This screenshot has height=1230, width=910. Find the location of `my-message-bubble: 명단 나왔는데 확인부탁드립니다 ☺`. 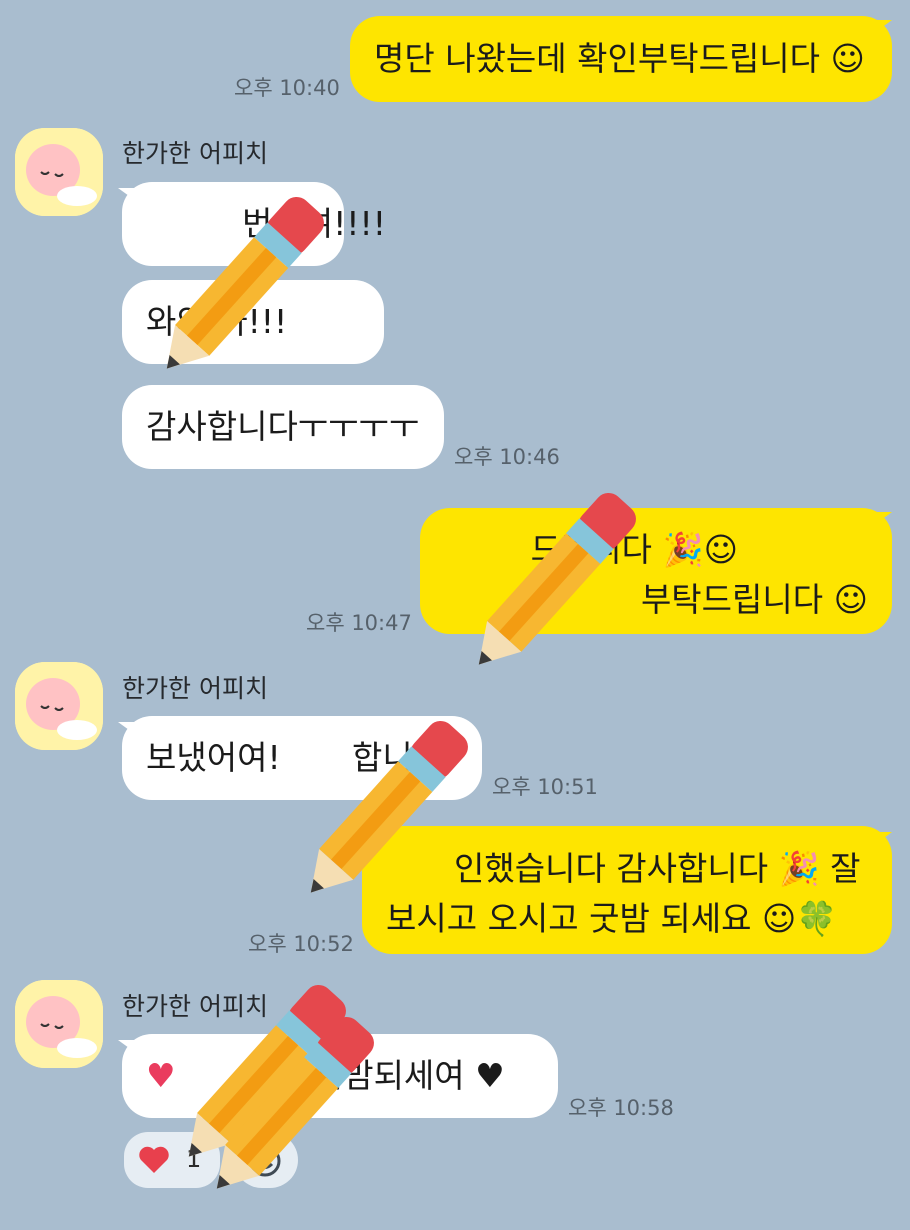

my-message-bubble: 명단 나왔는데 확인부탁드립니다 ☺ is located at coordinates (621, 59).